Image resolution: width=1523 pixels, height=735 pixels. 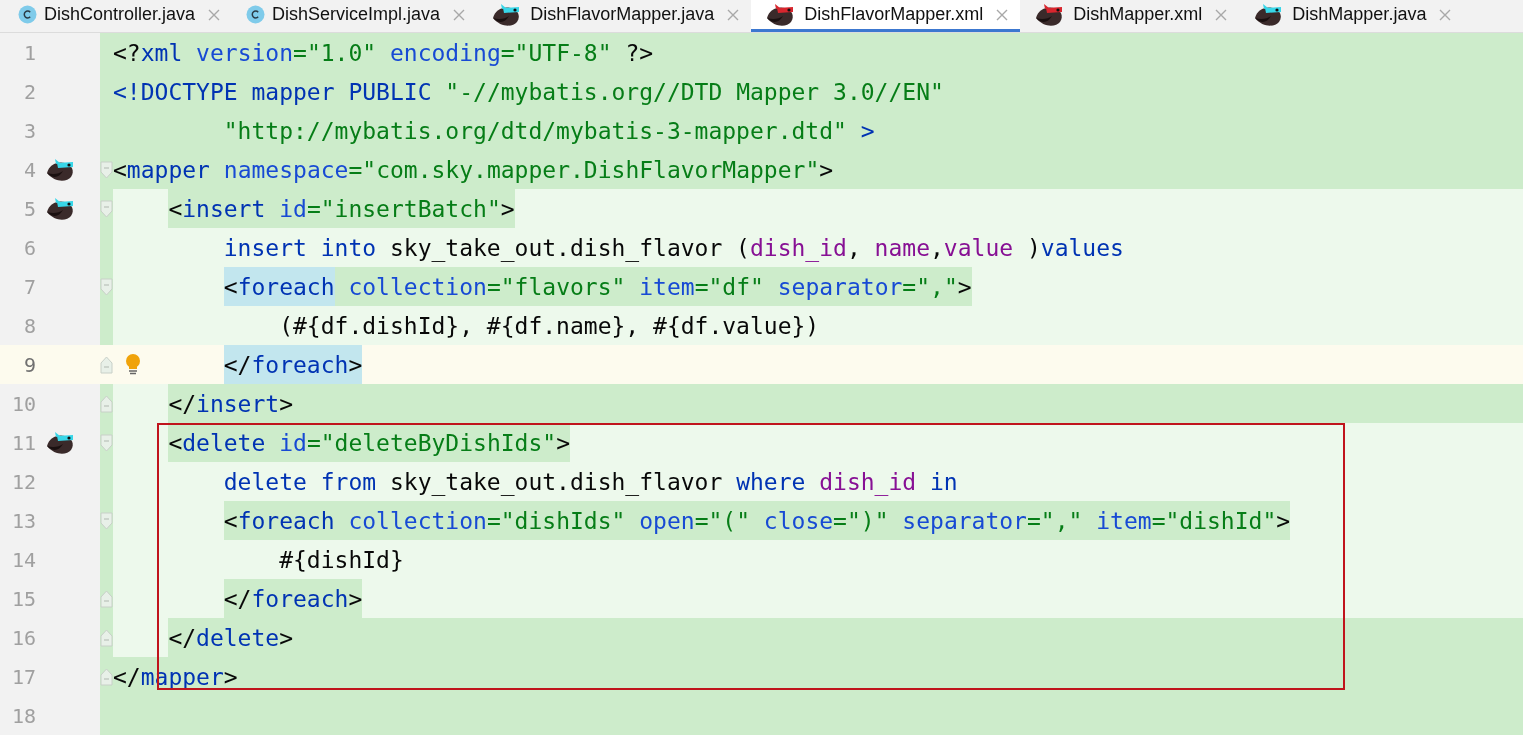 What do you see at coordinates (1351, 16) in the screenshot?
I see `editor-tab: DishMapper.java` at bounding box center [1351, 16].